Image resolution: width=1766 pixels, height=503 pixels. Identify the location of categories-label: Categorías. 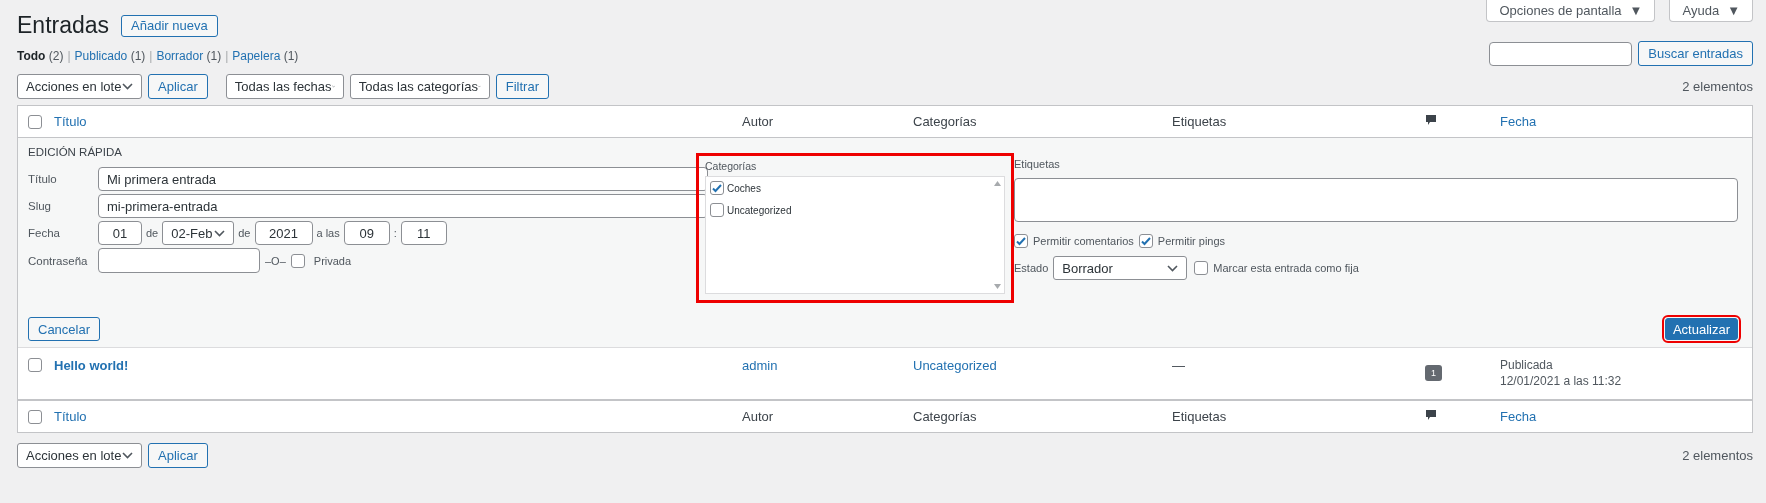
(731, 166).